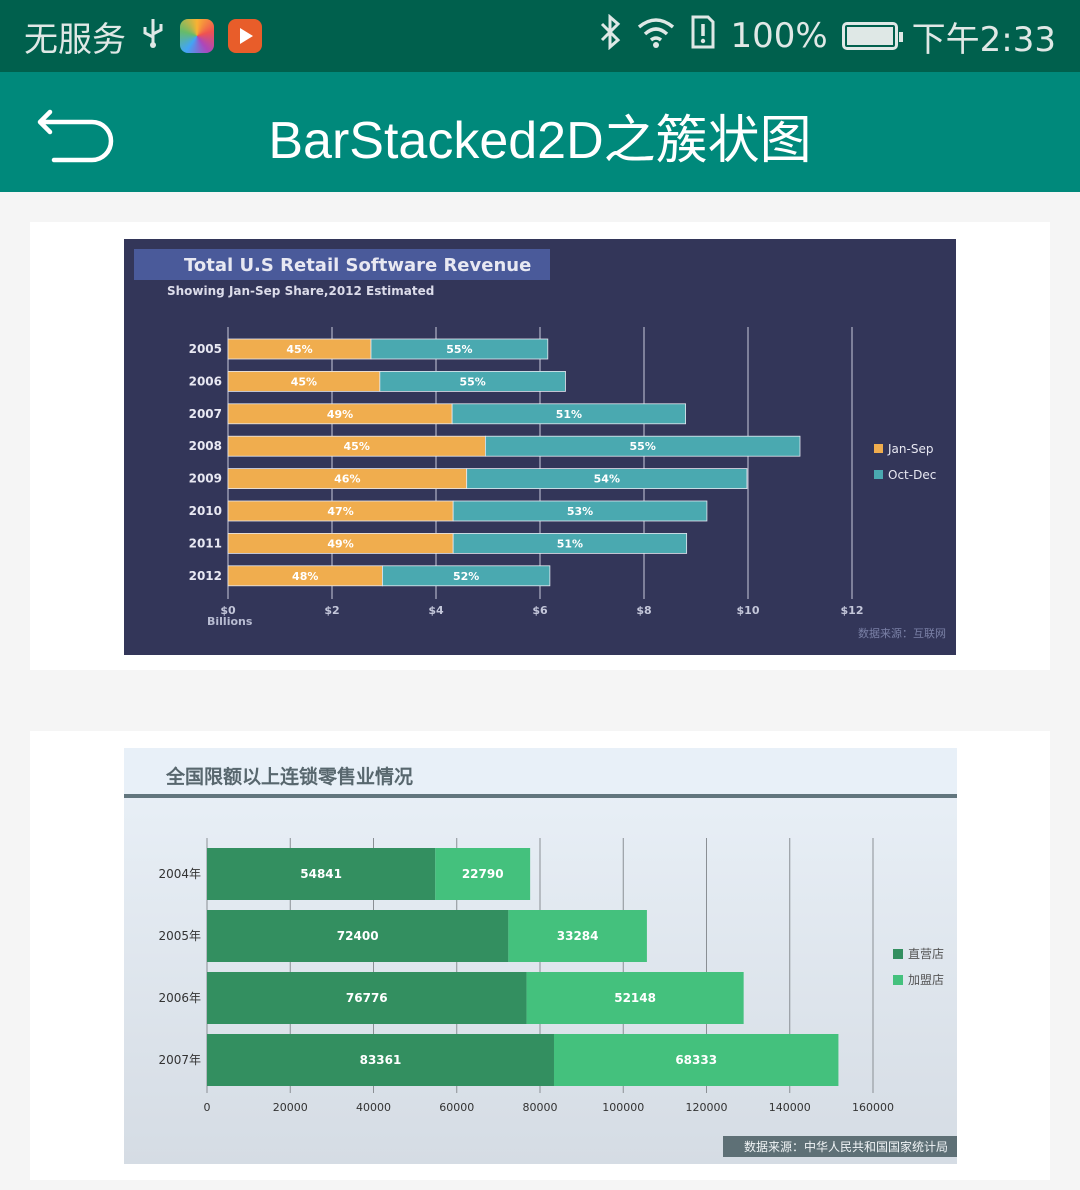 Image resolution: width=1080 pixels, height=1190 pixels. I want to click on chart-2-x-tick-label: 60000, so click(456, 1107).